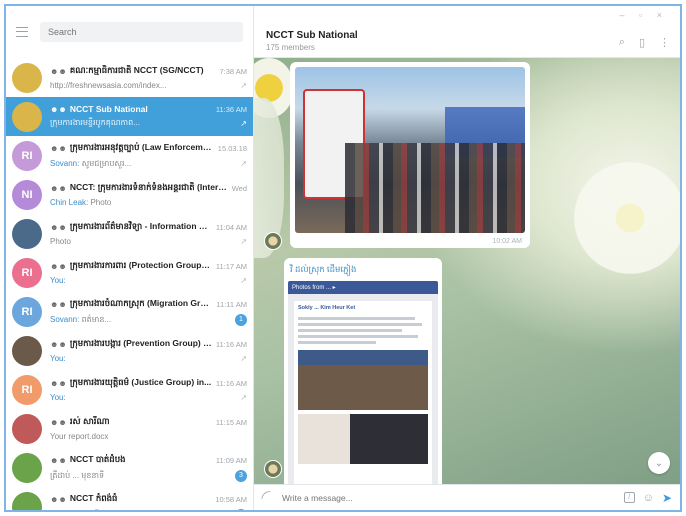 This screenshot has width=686, height=516. I want to click on chat-preview: Chin Leak: Photo, so click(148, 202).